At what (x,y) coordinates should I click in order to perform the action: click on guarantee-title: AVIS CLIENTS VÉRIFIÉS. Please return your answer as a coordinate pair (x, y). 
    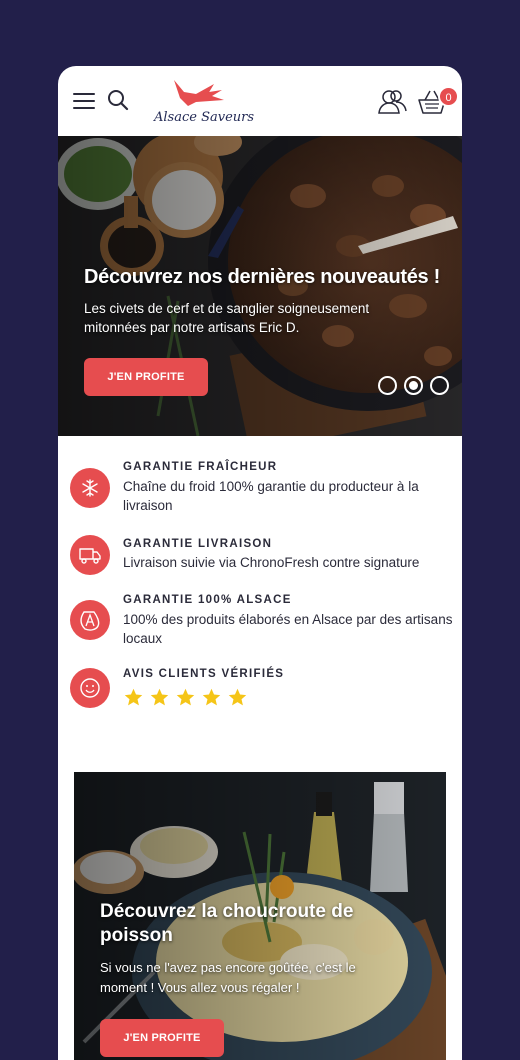
    Looking at the image, I should click on (204, 674).